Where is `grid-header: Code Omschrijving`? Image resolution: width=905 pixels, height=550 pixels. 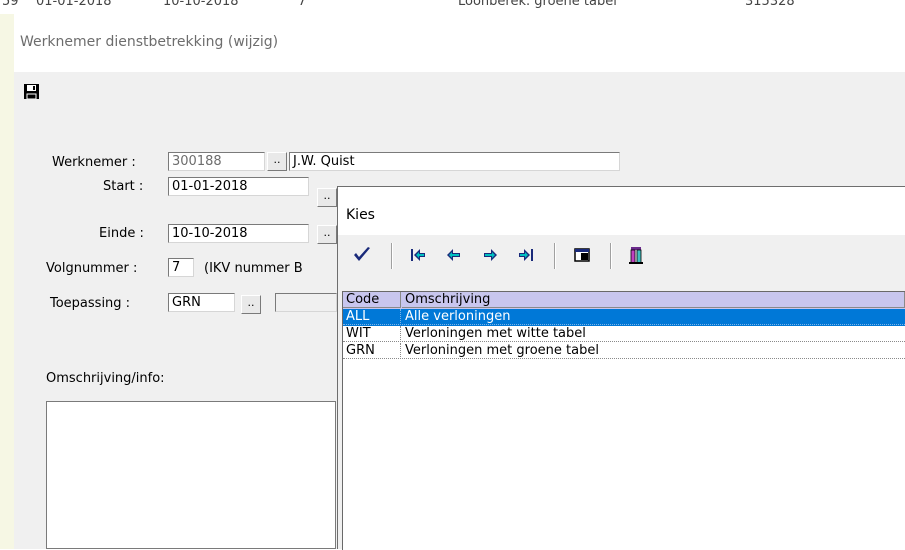 grid-header: Code Omschrijving is located at coordinates (624, 300).